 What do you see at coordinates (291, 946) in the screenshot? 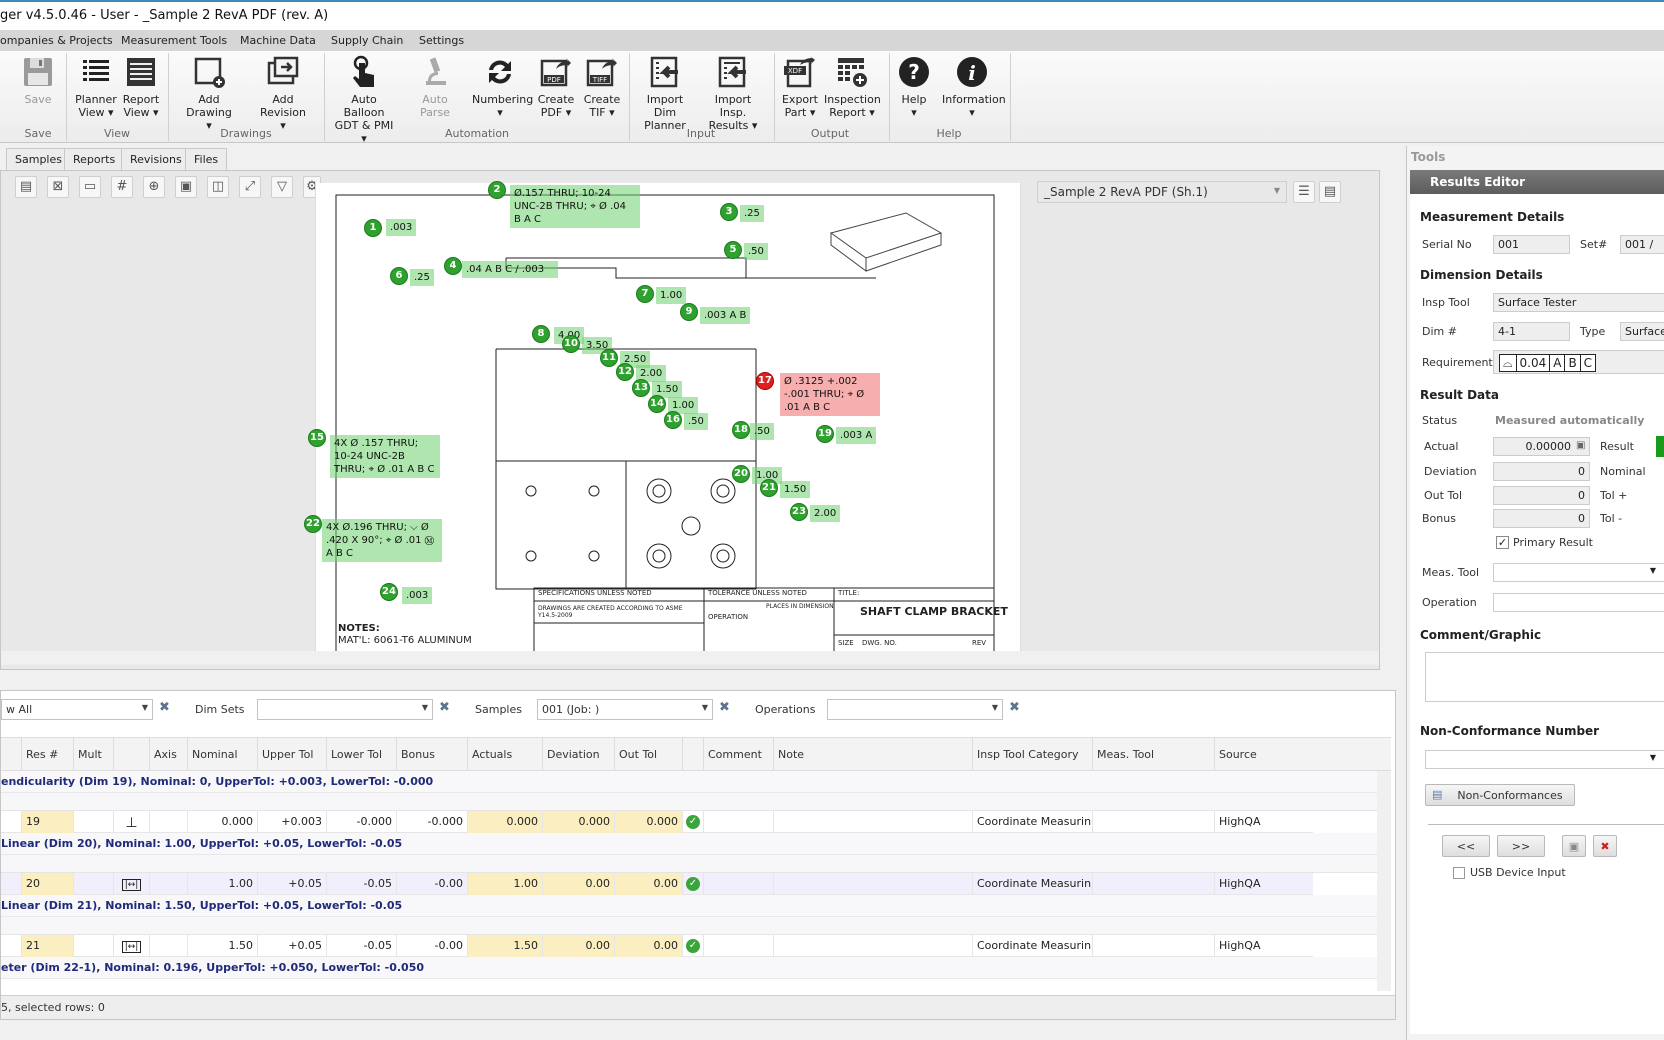
I see `cell-upper: +0.05` at bounding box center [291, 946].